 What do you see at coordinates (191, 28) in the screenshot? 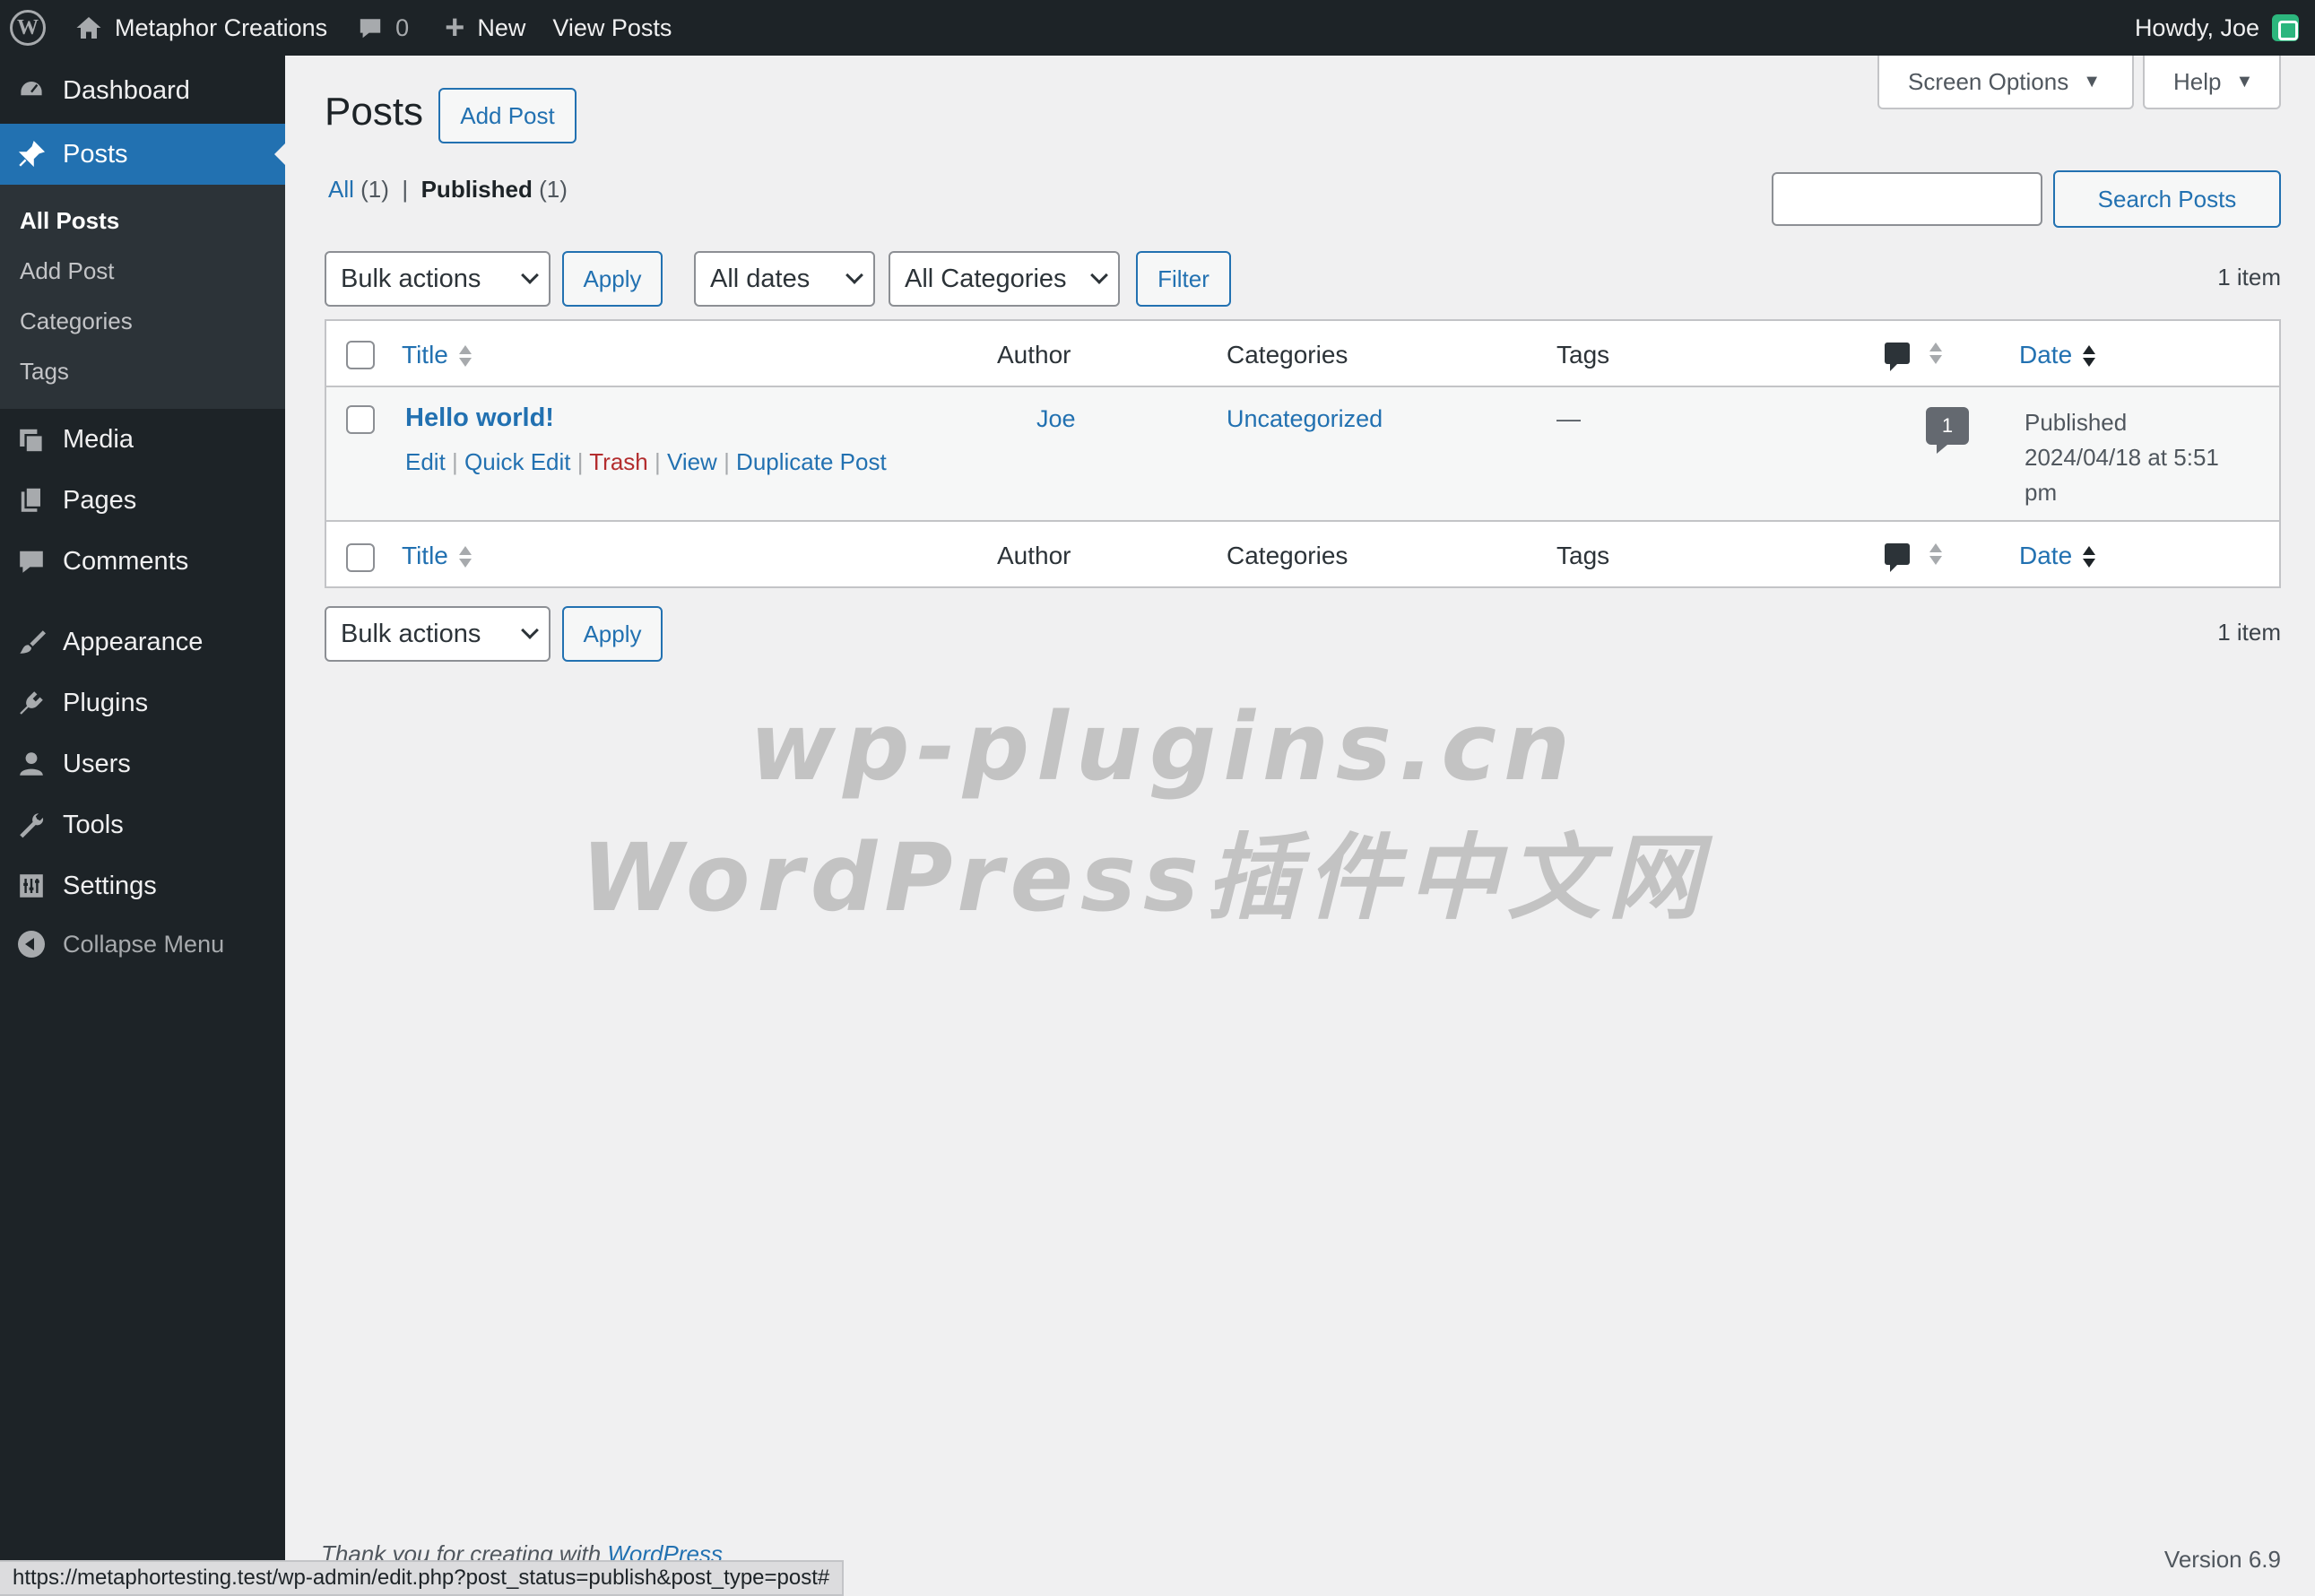
I see `site-name-link: Metaphor Creations` at bounding box center [191, 28].